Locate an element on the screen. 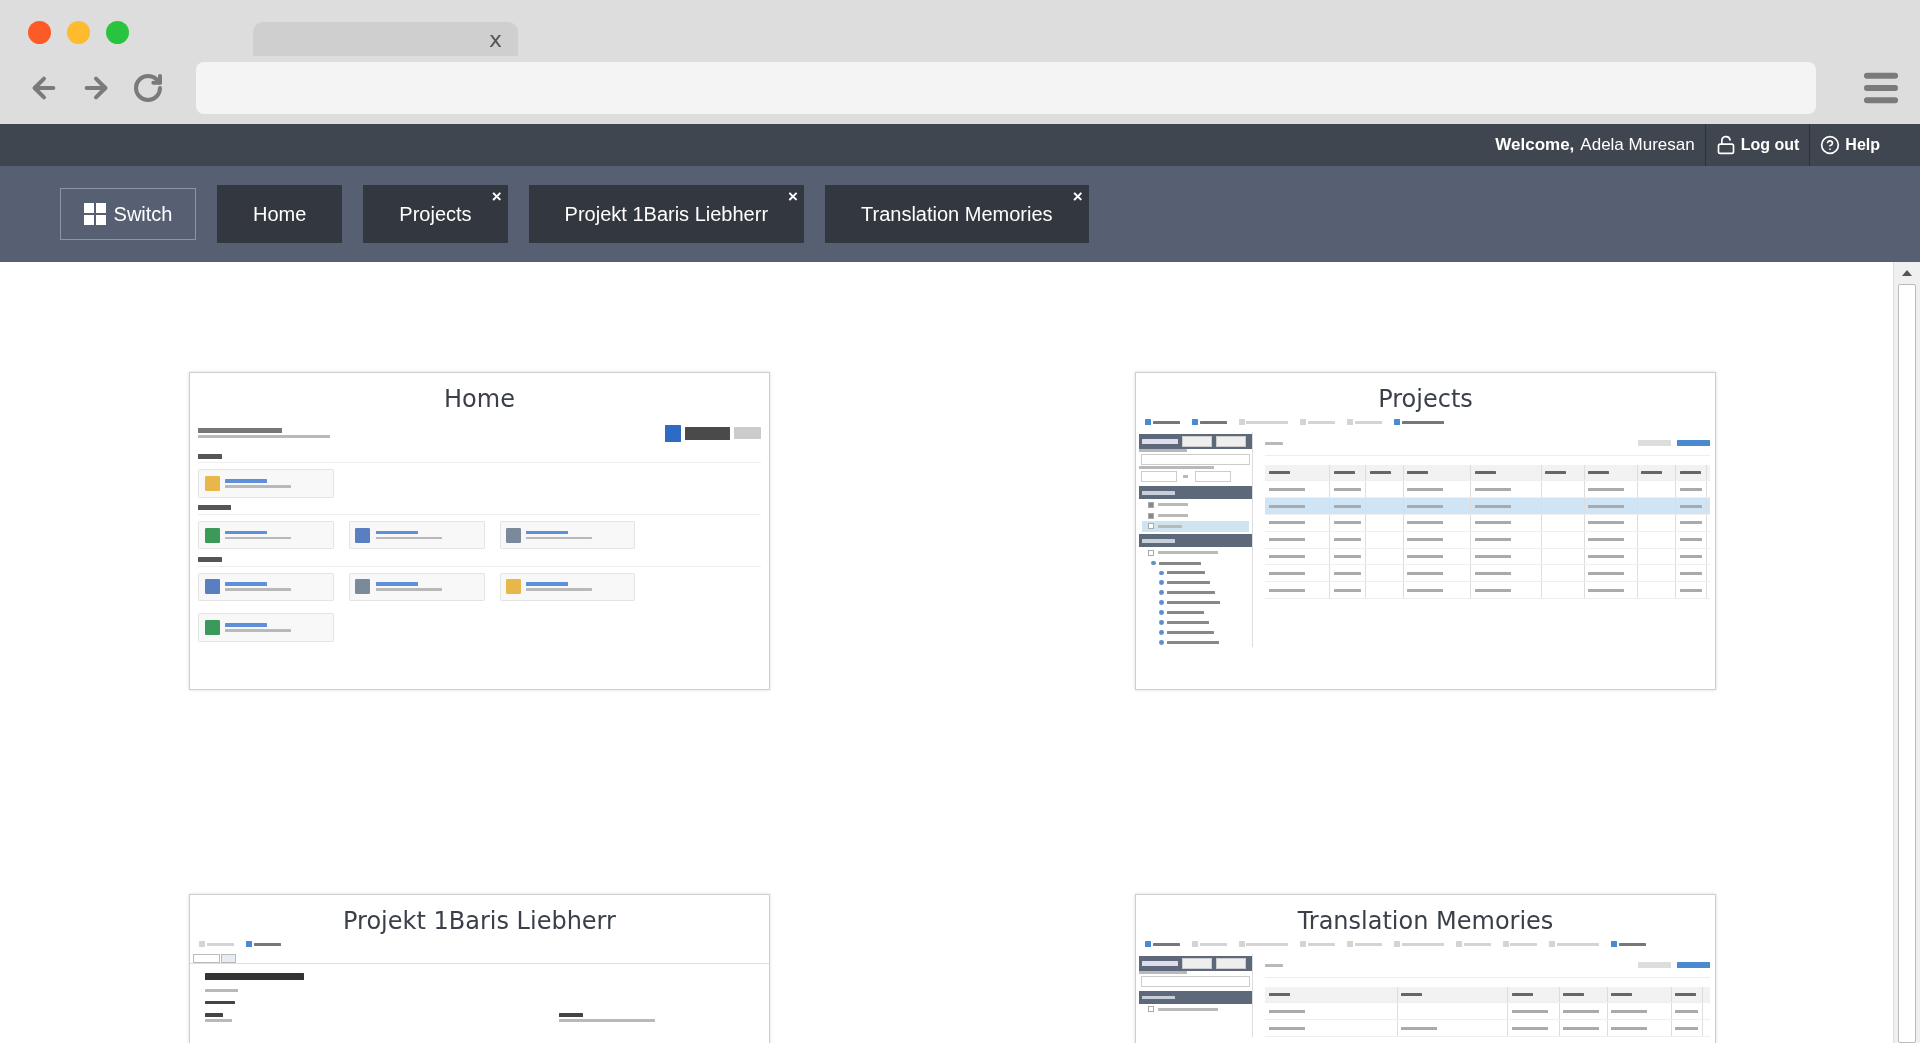 Image resolution: width=1920 pixels, height=1043 pixels. switch-button: Switch is located at coordinates (128, 214).